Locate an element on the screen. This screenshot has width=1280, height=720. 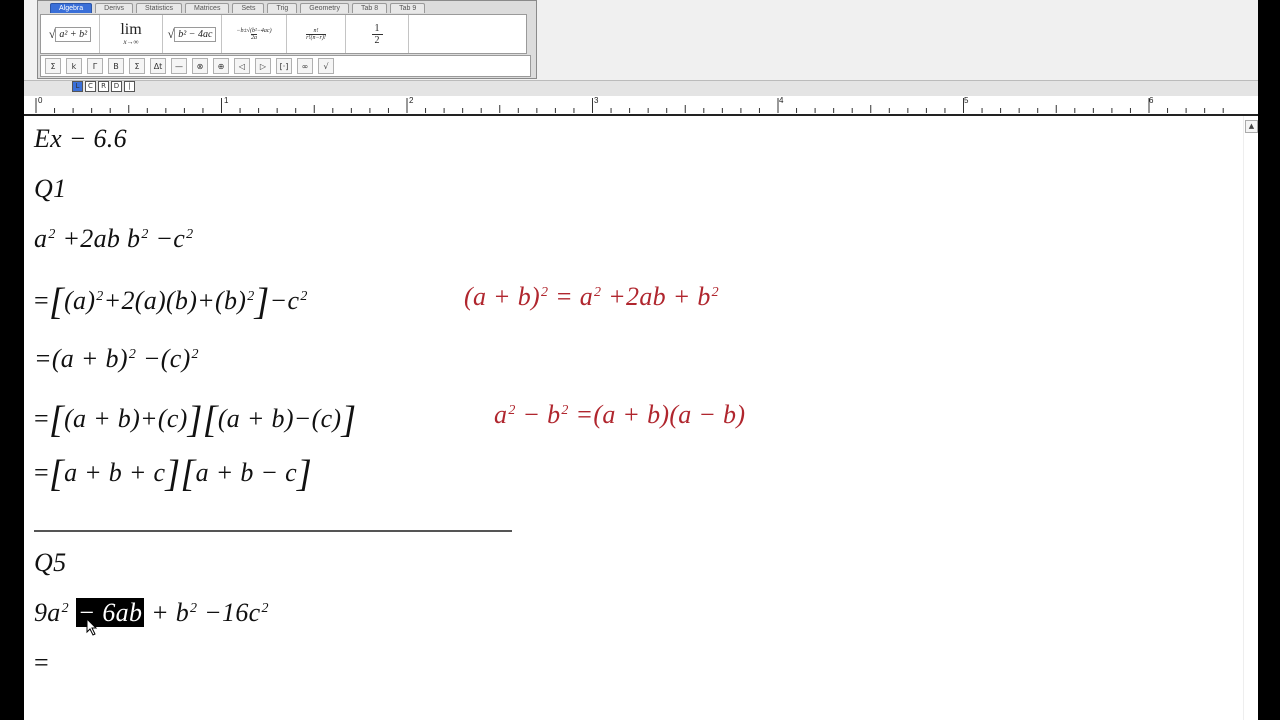
brackets-icon: [·] is located at coordinates (284, 66).